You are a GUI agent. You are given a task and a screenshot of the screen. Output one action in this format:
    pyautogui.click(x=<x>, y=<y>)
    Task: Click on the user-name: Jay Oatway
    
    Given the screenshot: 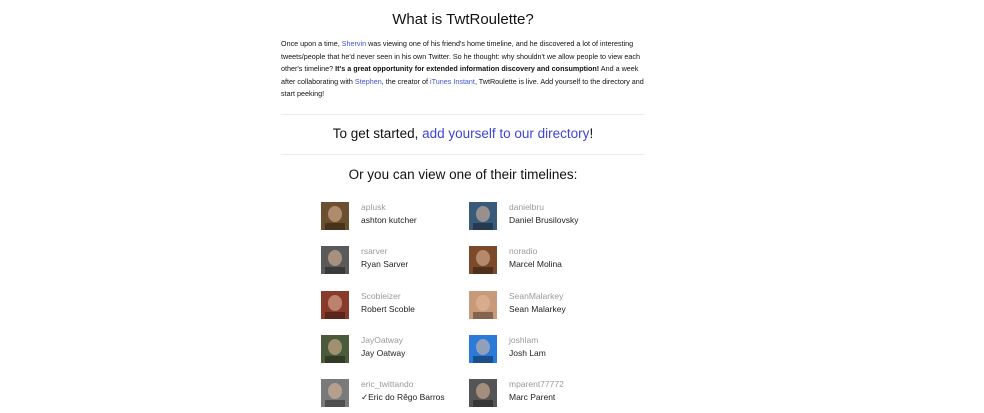 What is the action you would take?
    pyautogui.click(x=383, y=353)
    